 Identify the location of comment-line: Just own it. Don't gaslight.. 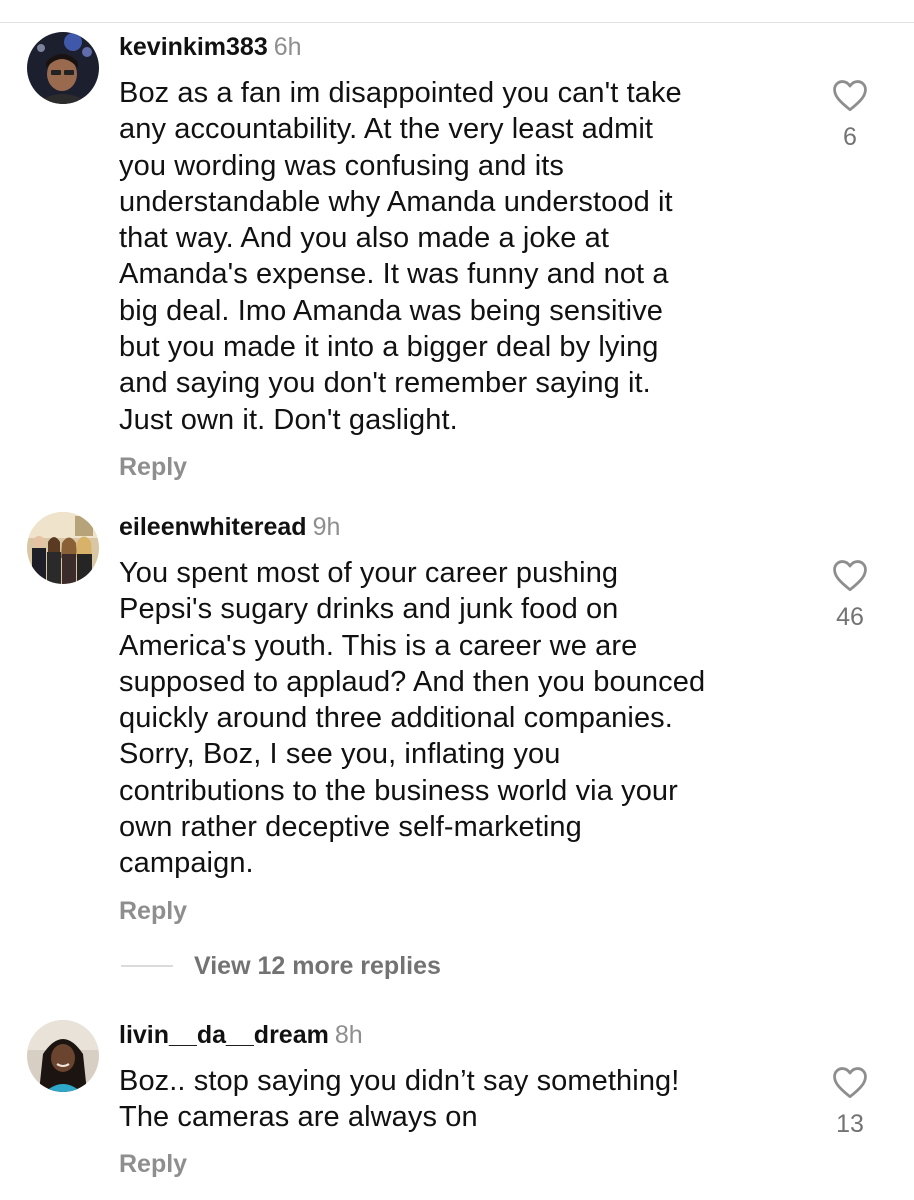
(288, 419).